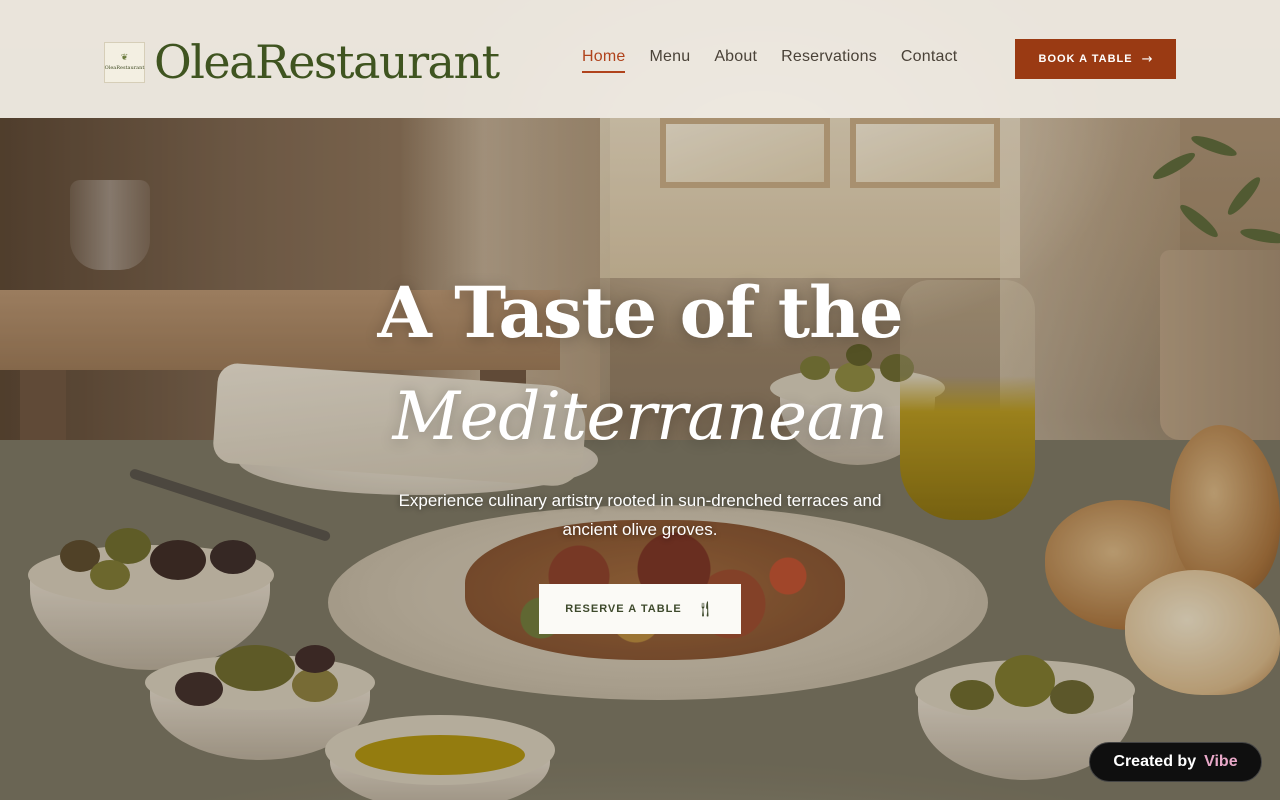  What do you see at coordinates (829, 60) in the screenshot?
I see `nav-reservations: Reservations` at bounding box center [829, 60].